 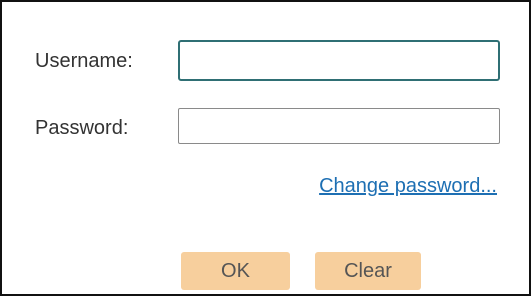 What do you see at coordinates (339, 126) in the screenshot?
I see `password-input` at bounding box center [339, 126].